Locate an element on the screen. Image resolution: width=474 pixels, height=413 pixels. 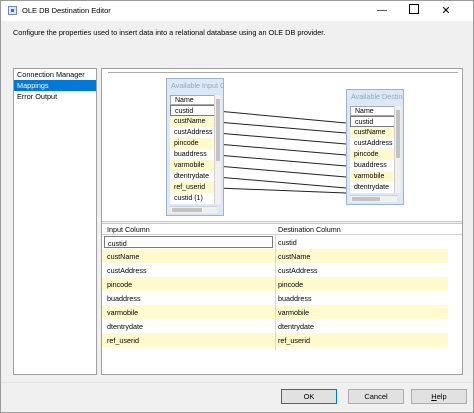
input-table-header: Name is located at coordinates (193, 100).